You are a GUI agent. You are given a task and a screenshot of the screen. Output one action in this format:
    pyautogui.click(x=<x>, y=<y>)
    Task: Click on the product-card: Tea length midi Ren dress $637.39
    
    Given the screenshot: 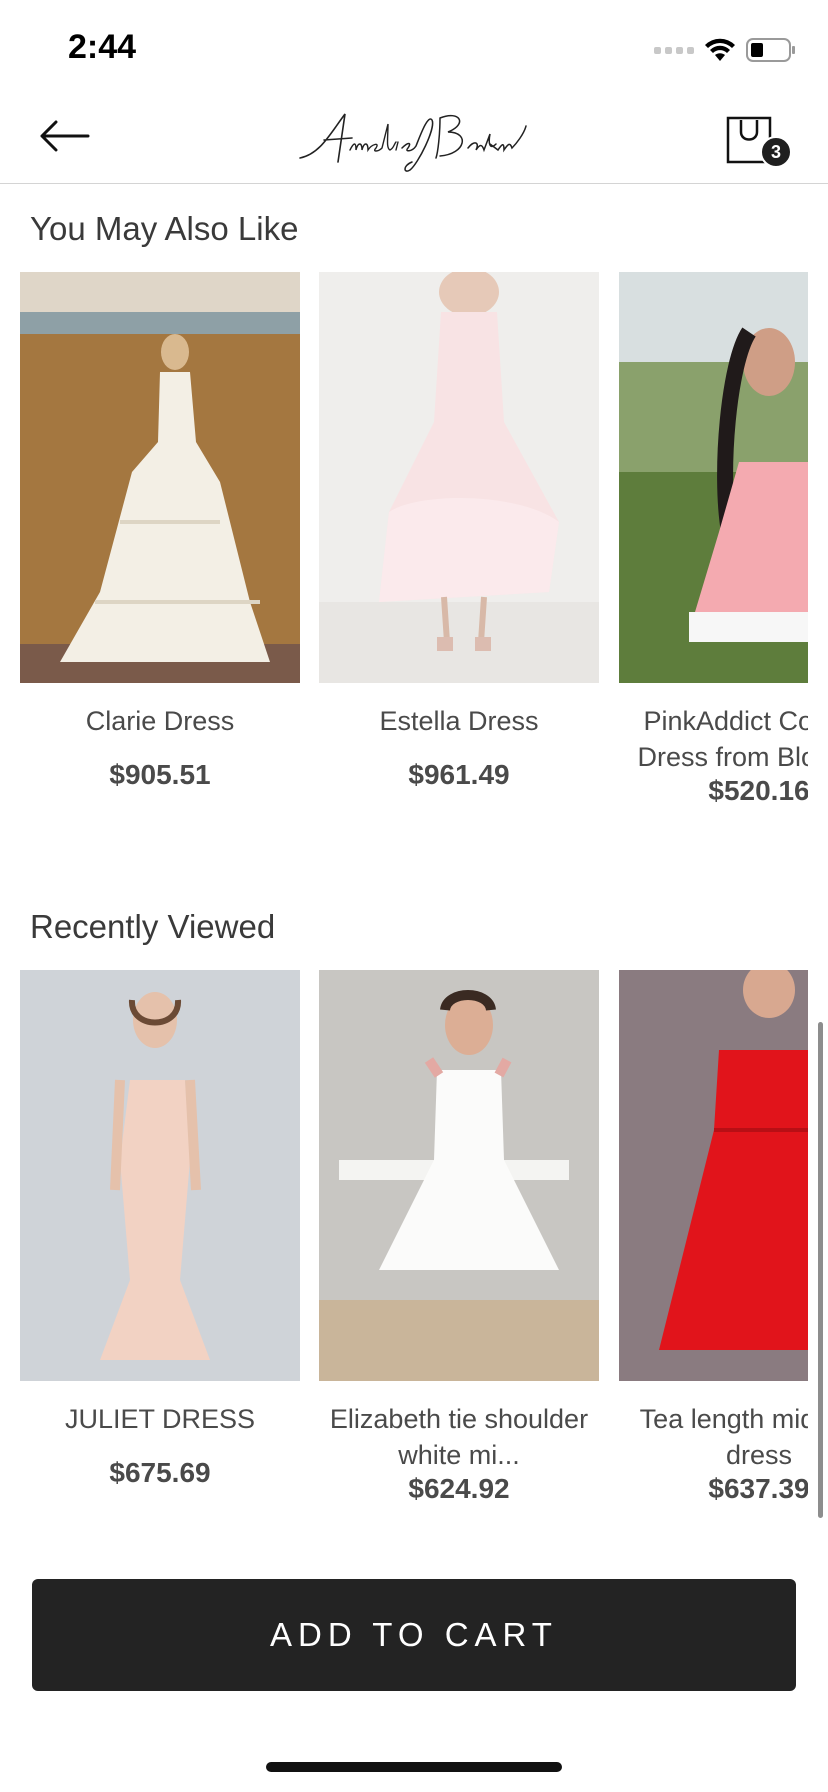 What is the action you would take?
    pyautogui.click(x=713, y=1237)
    